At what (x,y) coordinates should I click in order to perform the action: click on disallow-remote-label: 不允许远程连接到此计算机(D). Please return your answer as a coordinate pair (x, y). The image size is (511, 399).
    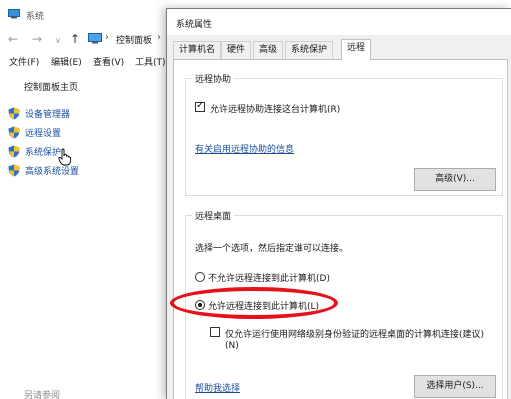
    Looking at the image, I should click on (269, 277).